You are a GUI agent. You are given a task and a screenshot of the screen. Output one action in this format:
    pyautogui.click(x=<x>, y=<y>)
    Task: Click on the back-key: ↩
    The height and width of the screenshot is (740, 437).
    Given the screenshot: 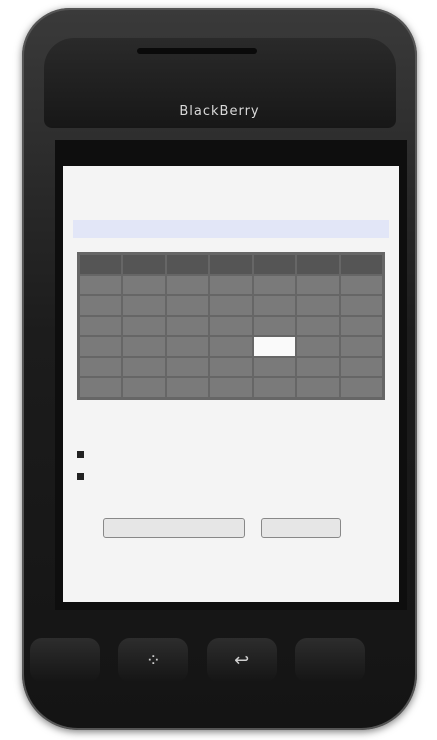 What is the action you would take?
    pyautogui.click(x=241, y=660)
    